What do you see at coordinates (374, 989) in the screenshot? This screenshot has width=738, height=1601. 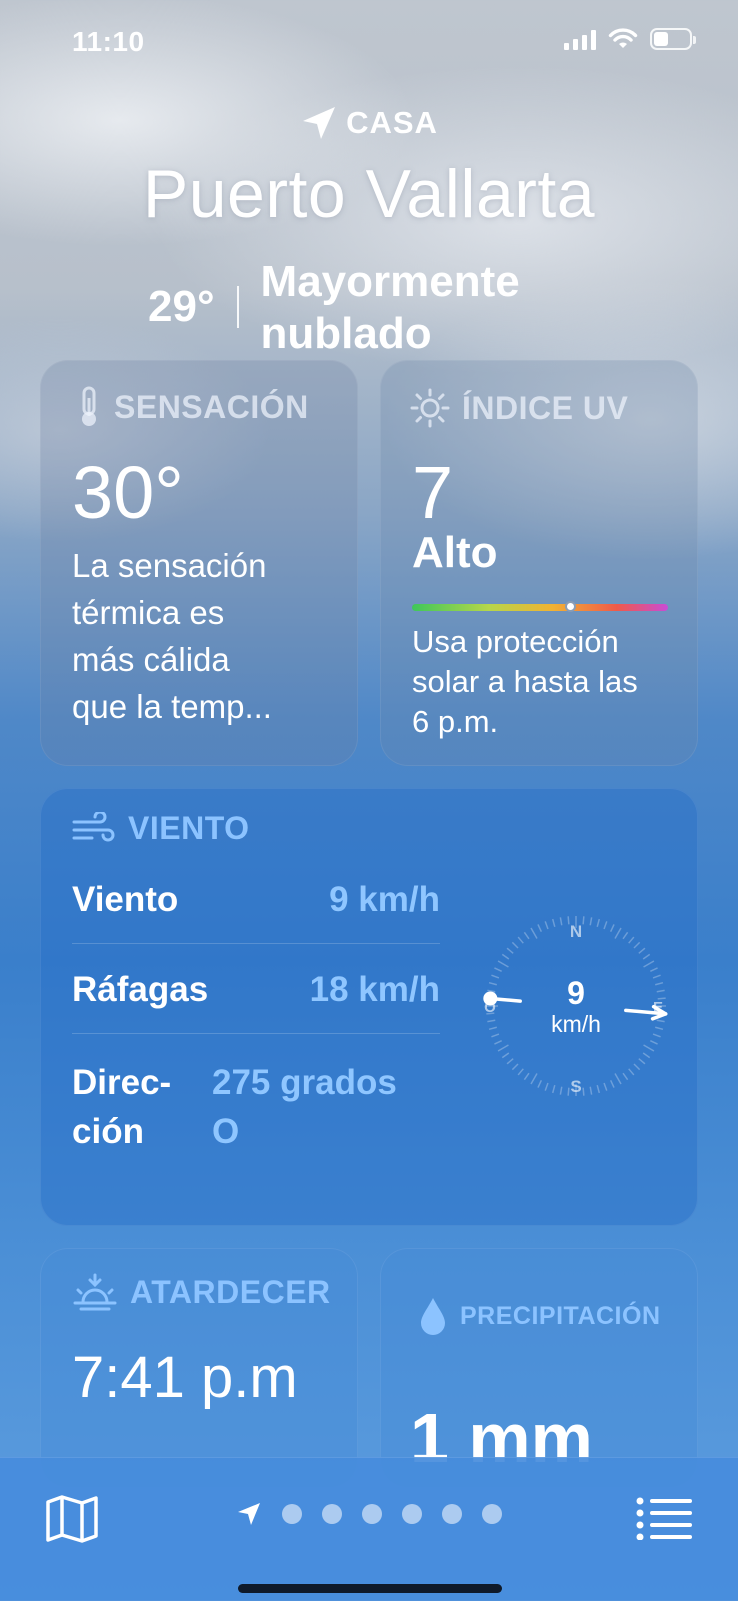 I see `gusts-value: 18 km/h` at bounding box center [374, 989].